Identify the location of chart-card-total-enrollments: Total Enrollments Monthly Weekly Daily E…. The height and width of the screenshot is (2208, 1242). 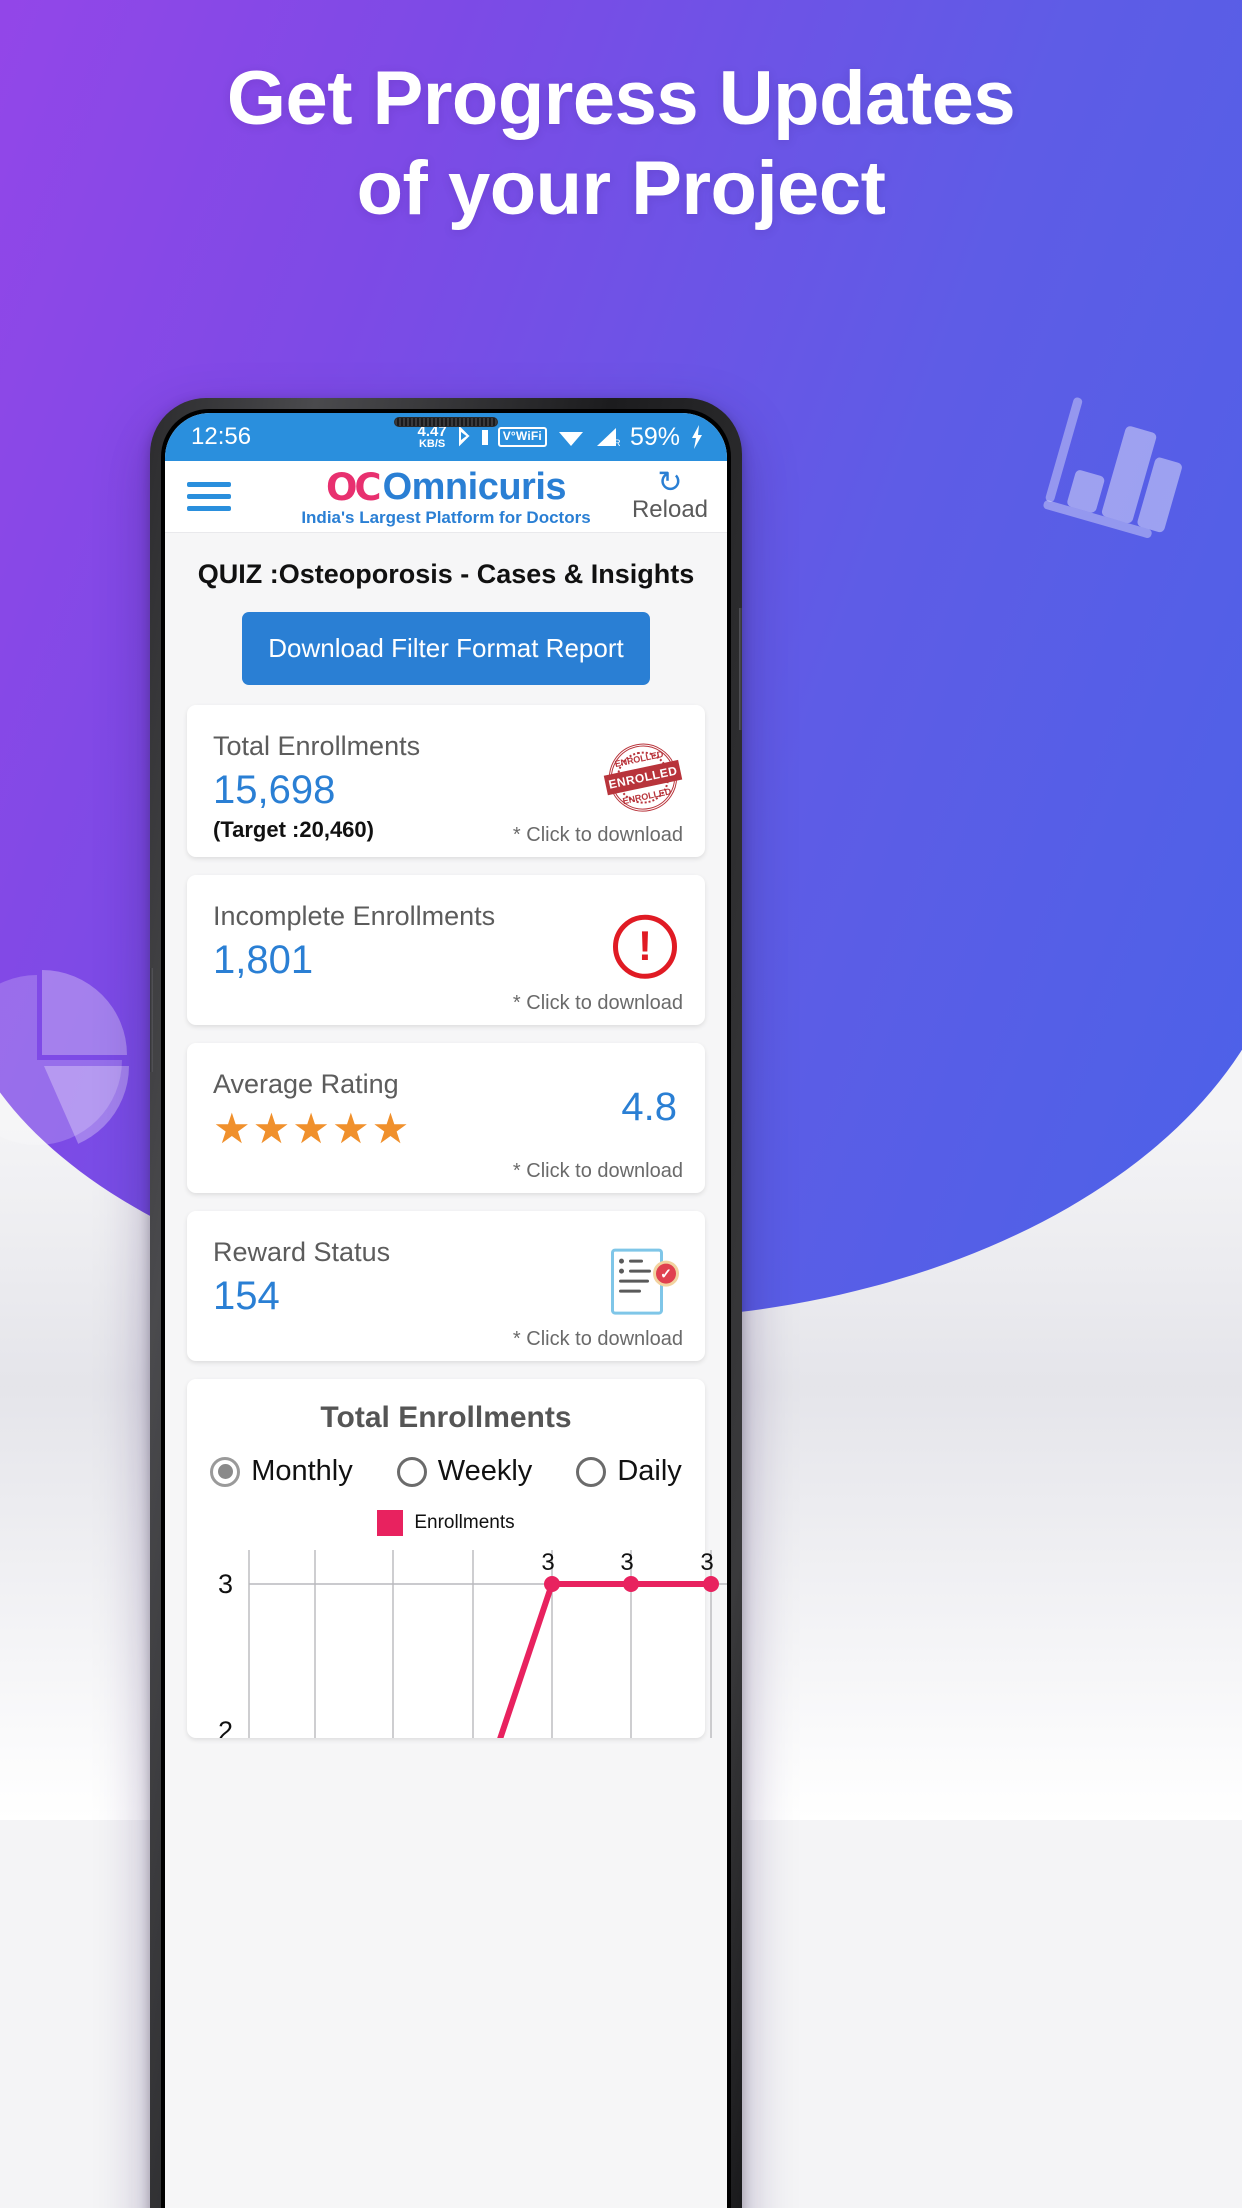
(457, 1558).